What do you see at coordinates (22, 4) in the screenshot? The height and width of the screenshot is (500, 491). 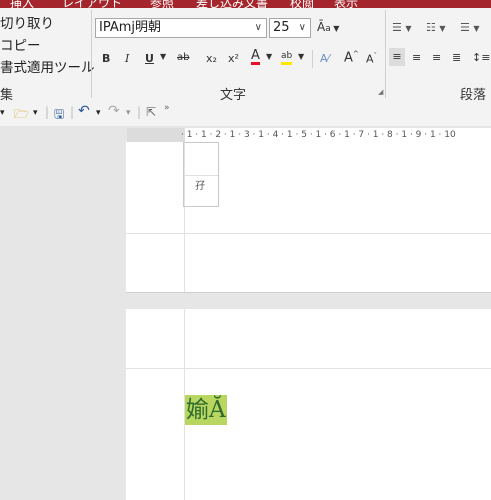 I see `menu-insert: 挿入` at bounding box center [22, 4].